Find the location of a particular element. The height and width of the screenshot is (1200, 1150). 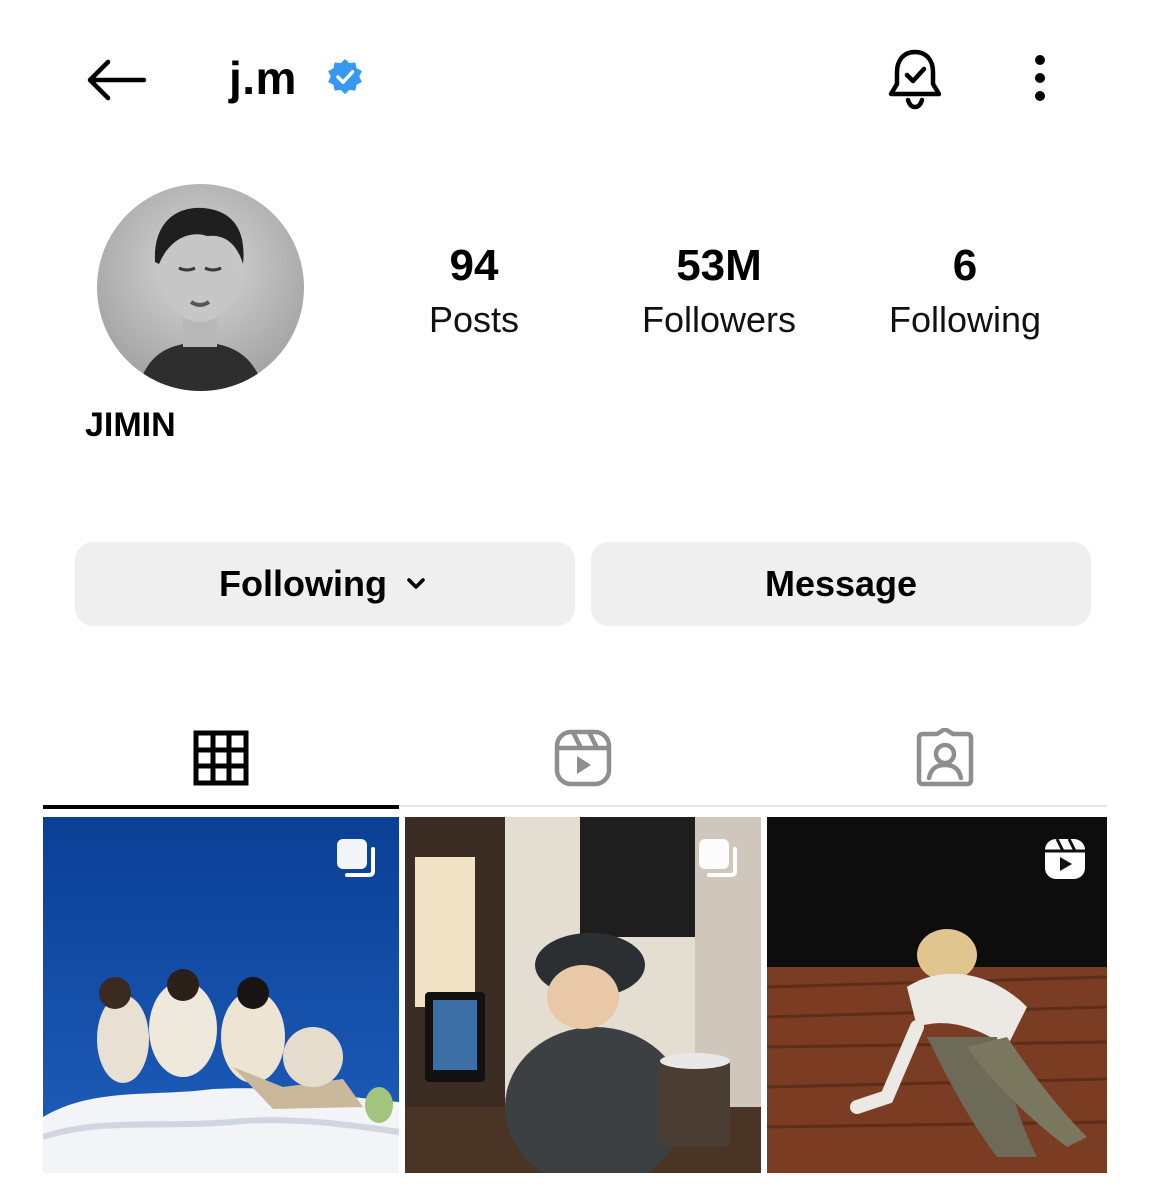

active-tab-indicator is located at coordinates (221, 807).